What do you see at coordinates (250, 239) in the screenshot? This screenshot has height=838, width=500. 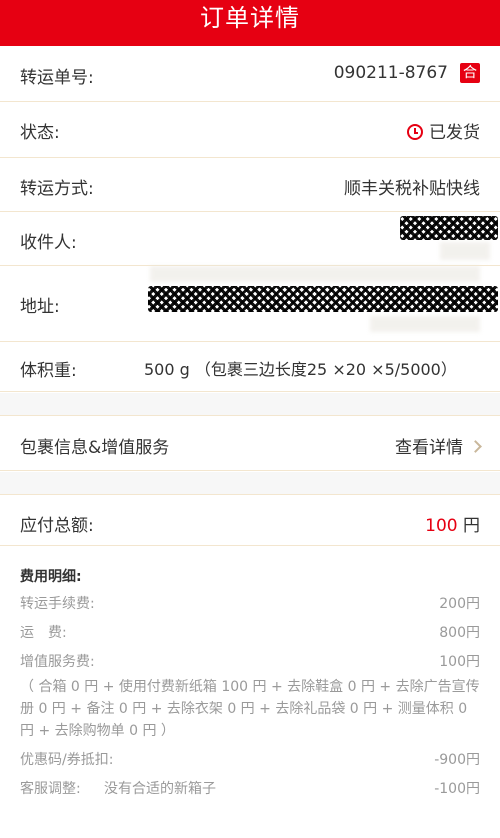 I see `recipient-row: 收件人:` at bounding box center [250, 239].